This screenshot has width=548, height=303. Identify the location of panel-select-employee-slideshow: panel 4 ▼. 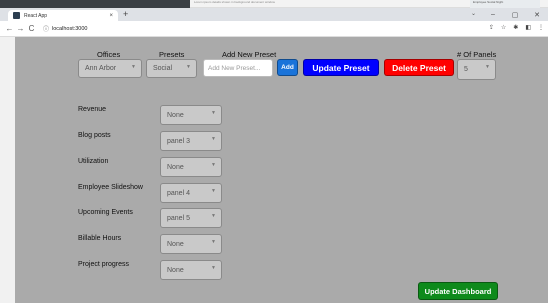
(191, 193).